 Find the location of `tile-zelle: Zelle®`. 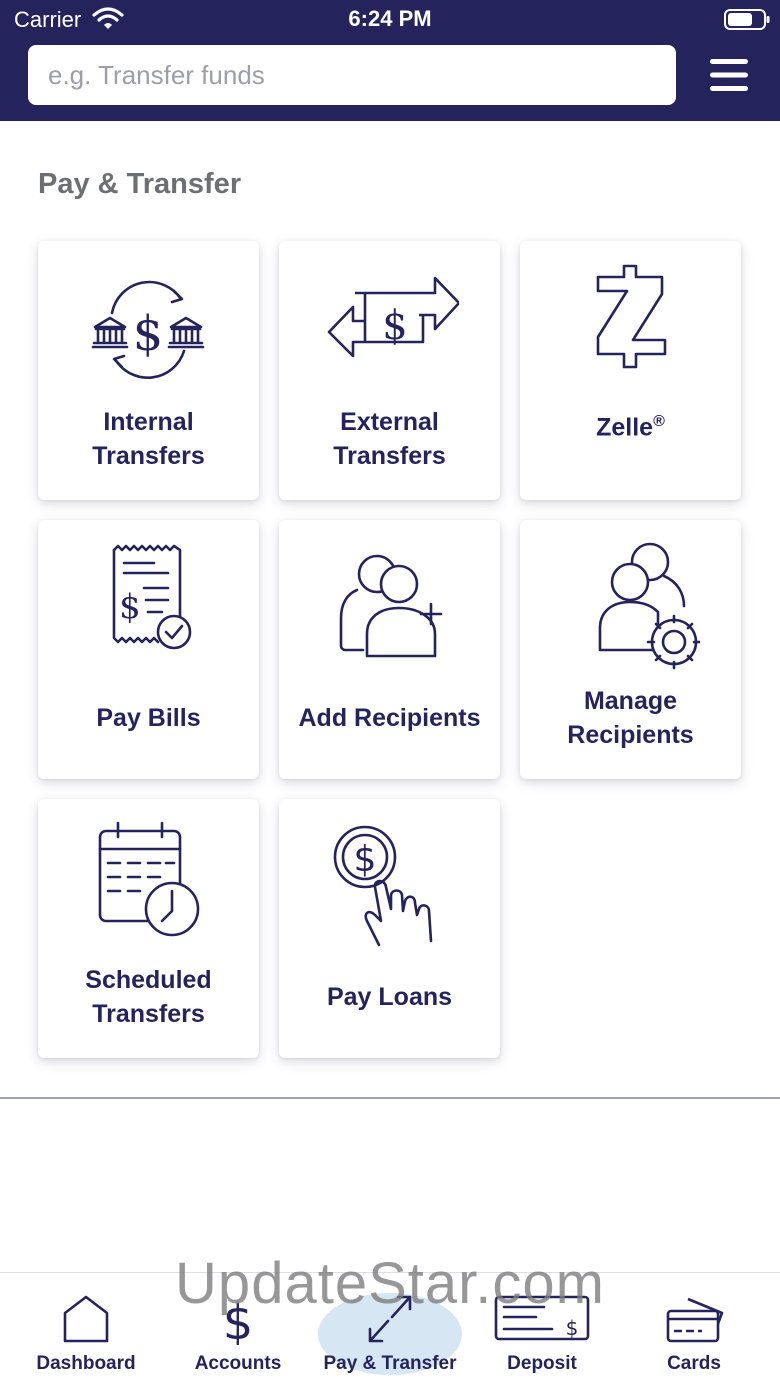

tile-zelle: Zelle® is located at coordinates (630, 370).